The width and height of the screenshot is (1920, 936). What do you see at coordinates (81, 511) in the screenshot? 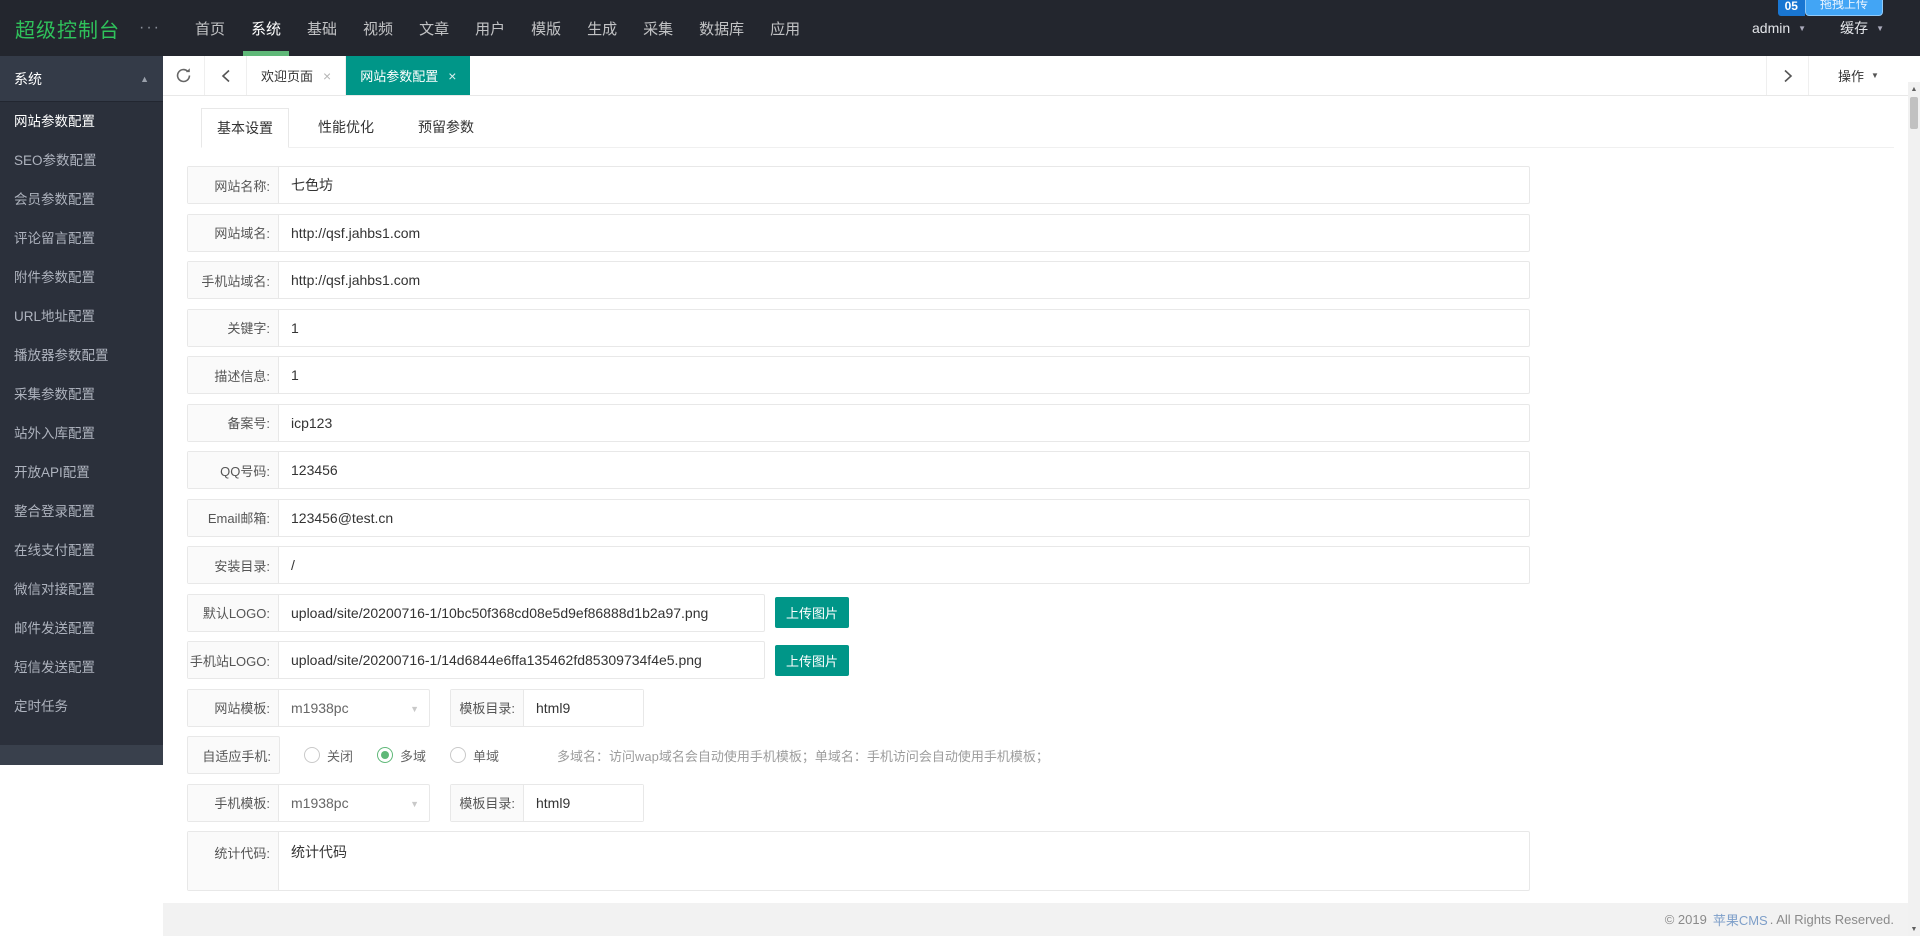
I see `sidebar-item-integrated-login: 整合登录配置` at bounding box center [81, 511].